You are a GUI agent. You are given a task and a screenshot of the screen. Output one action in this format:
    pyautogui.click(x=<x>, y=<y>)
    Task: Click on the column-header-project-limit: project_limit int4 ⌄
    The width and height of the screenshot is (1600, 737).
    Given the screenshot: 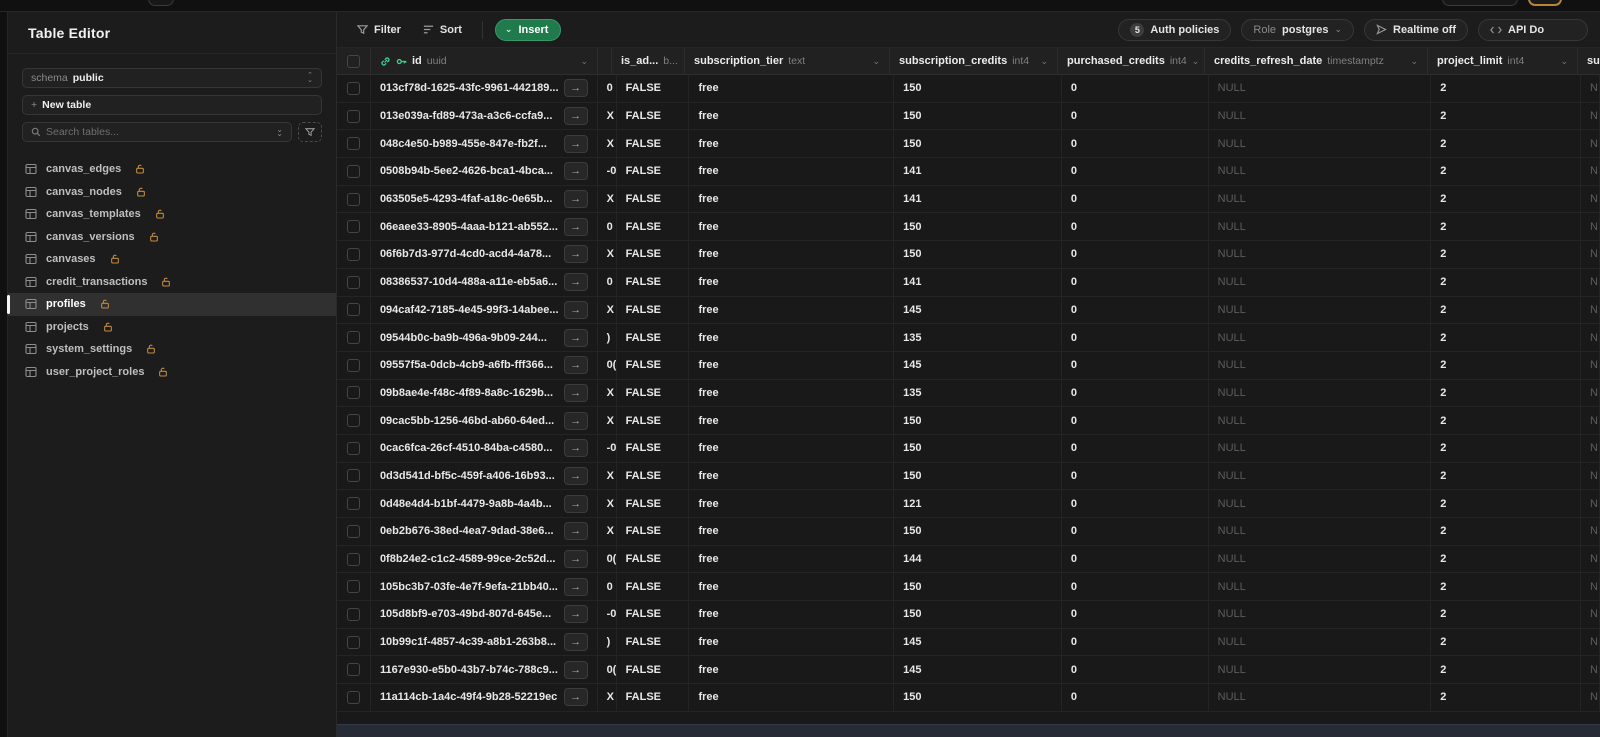 What is the action you would take?
    pyautogui.click(x=1503, y=61)
    